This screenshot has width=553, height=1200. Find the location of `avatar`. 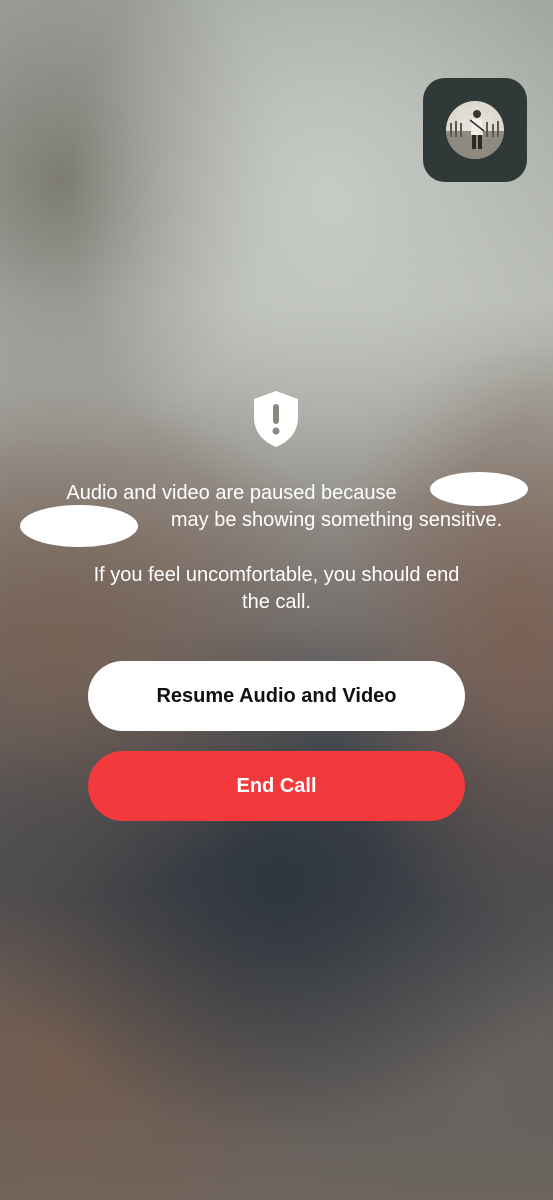

avatar is located at coordinates (475, 130).